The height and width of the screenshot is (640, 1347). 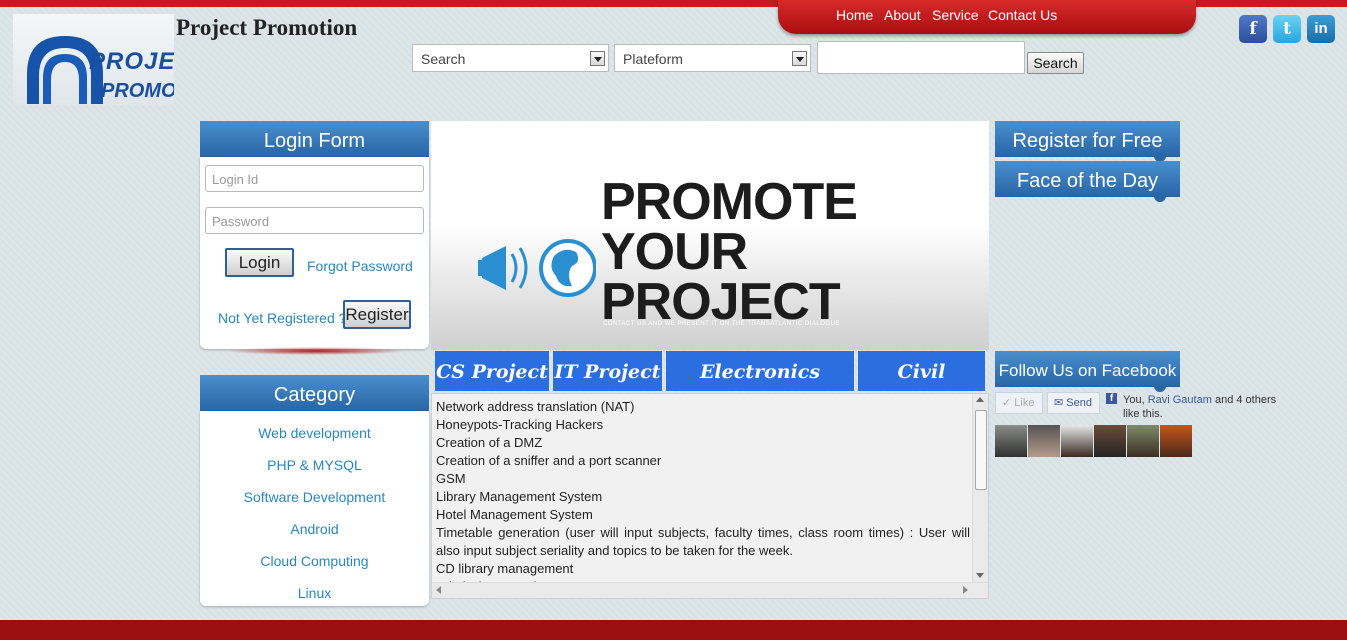 What do you see at coordinates (1180, 400) in the screenshot?
I see `likes-name-link: Ravi Gautam` at bounding box center [1180, 400].